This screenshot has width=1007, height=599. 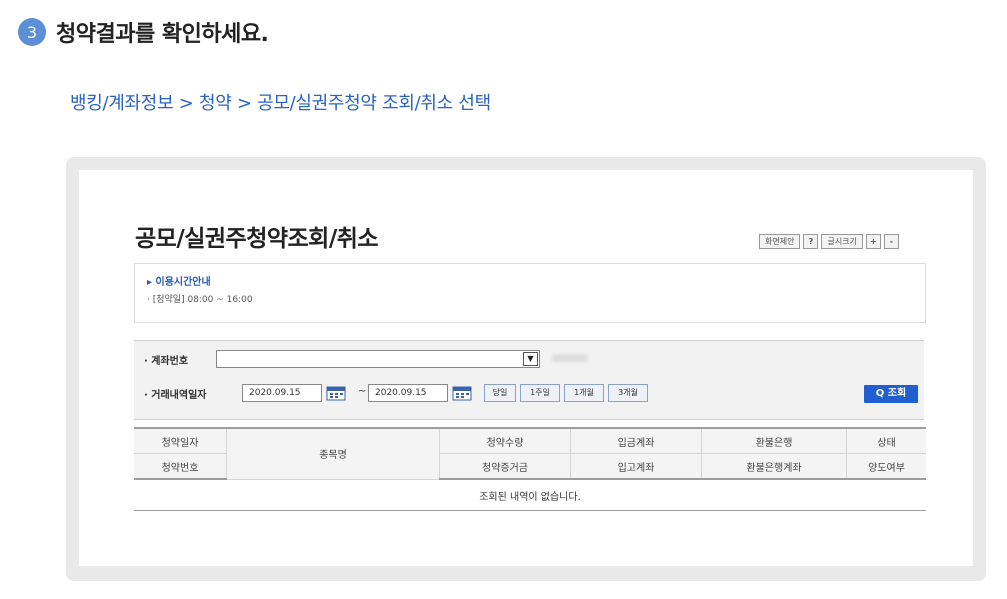 What do you see at coordinates (873, 241) in the screenshot?
I see `font-increase-button: +` at bounding box center [873, 241].